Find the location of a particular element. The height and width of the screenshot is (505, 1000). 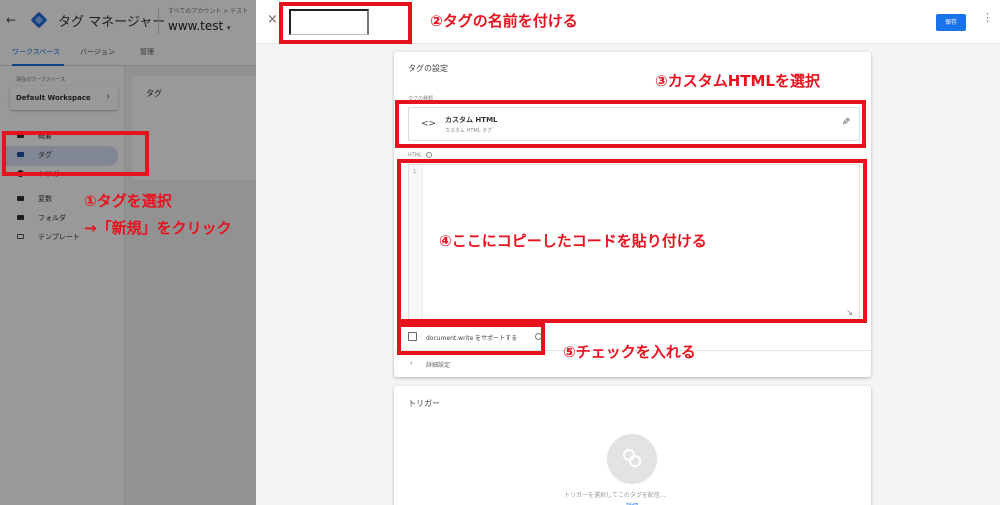

tab-admin: 管理 is located at coordinates (147, 52).